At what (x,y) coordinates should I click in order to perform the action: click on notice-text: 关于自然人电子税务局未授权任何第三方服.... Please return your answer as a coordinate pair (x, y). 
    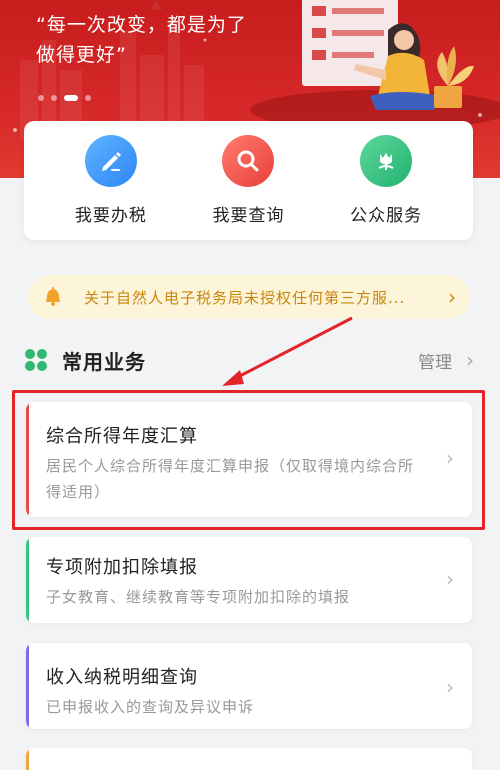
    Looking at the image, I should click on (245, 297).